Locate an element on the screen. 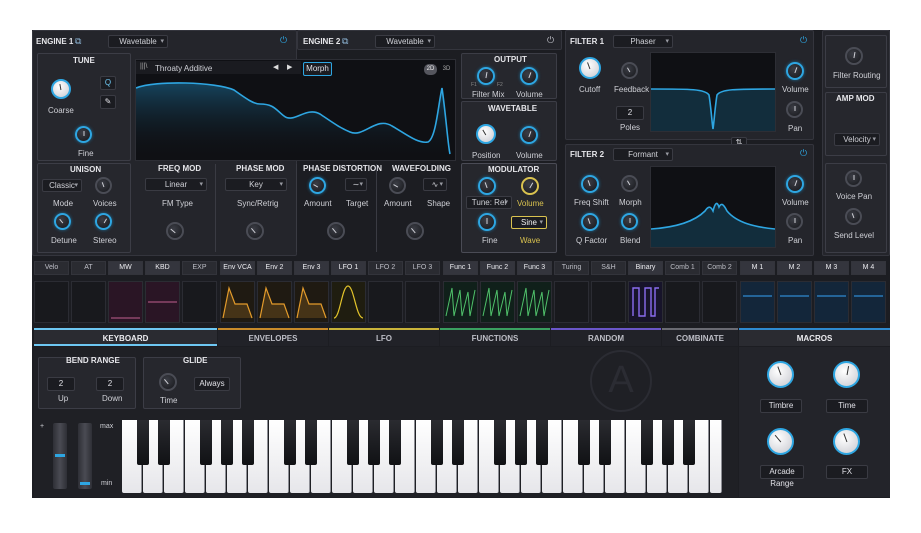 This screenshot has height=533, width=921. mod-source-tab: Func 2 is located at coordinates (497, 268).